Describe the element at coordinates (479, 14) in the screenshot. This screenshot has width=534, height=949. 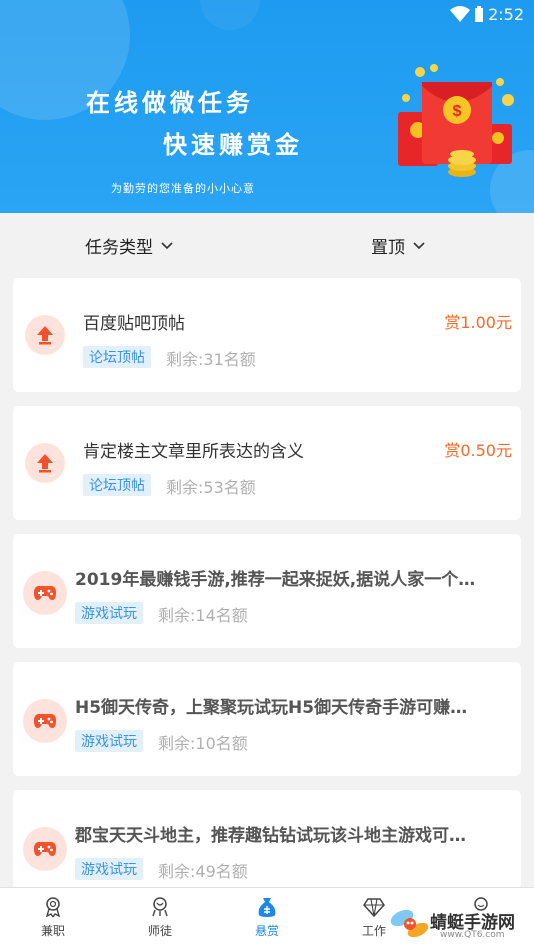
I see `battery-icon` at that location.